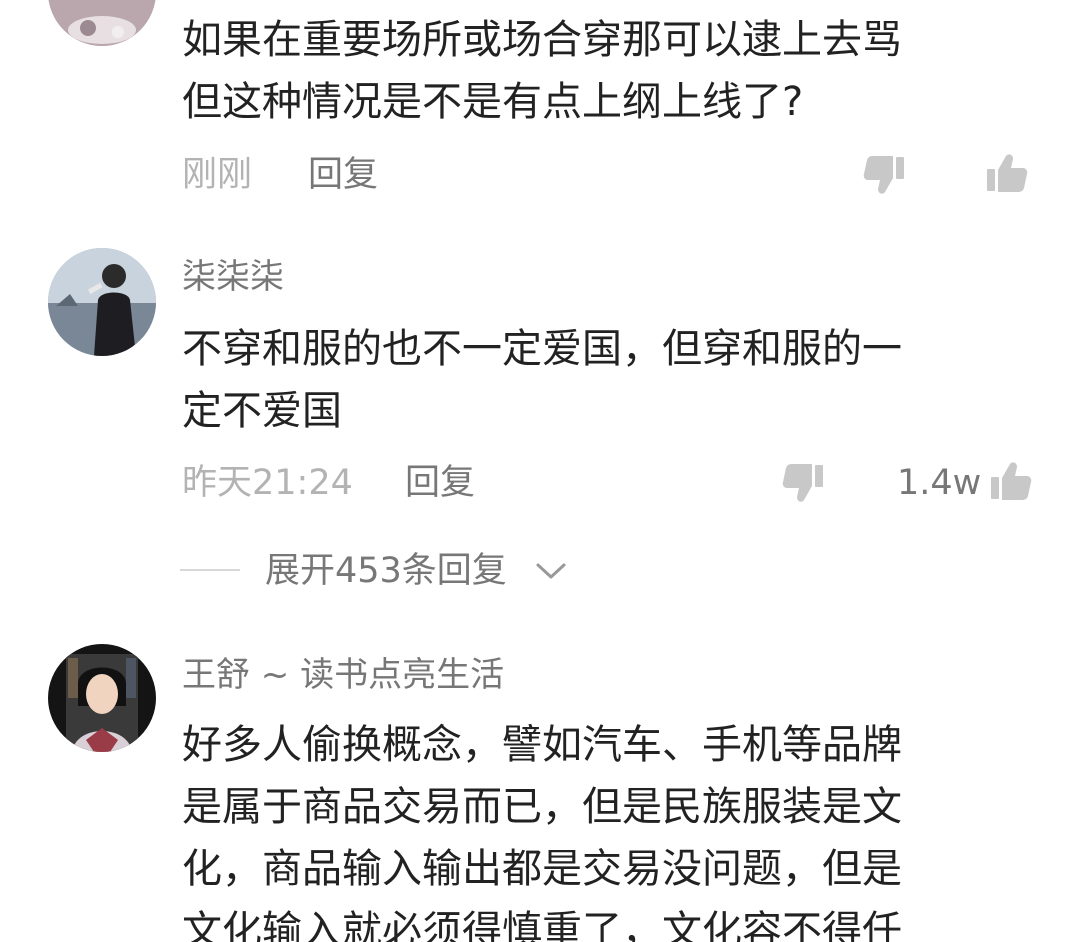  I want to click on username: 柒柒柒, so click(233, 277).